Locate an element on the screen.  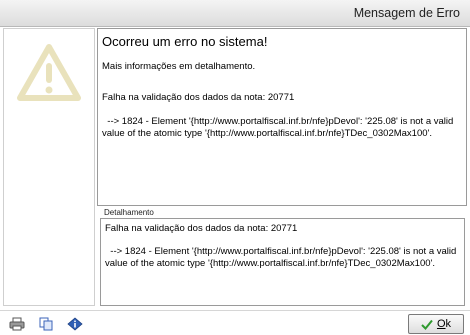
details-label: Detalhamento is located at coordinates (129, 212).